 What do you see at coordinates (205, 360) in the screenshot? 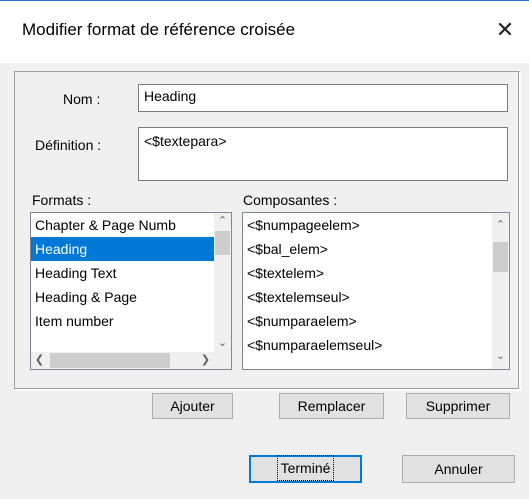
I see `scroll-right-icon: ❯` at bounding box center [205, 360].